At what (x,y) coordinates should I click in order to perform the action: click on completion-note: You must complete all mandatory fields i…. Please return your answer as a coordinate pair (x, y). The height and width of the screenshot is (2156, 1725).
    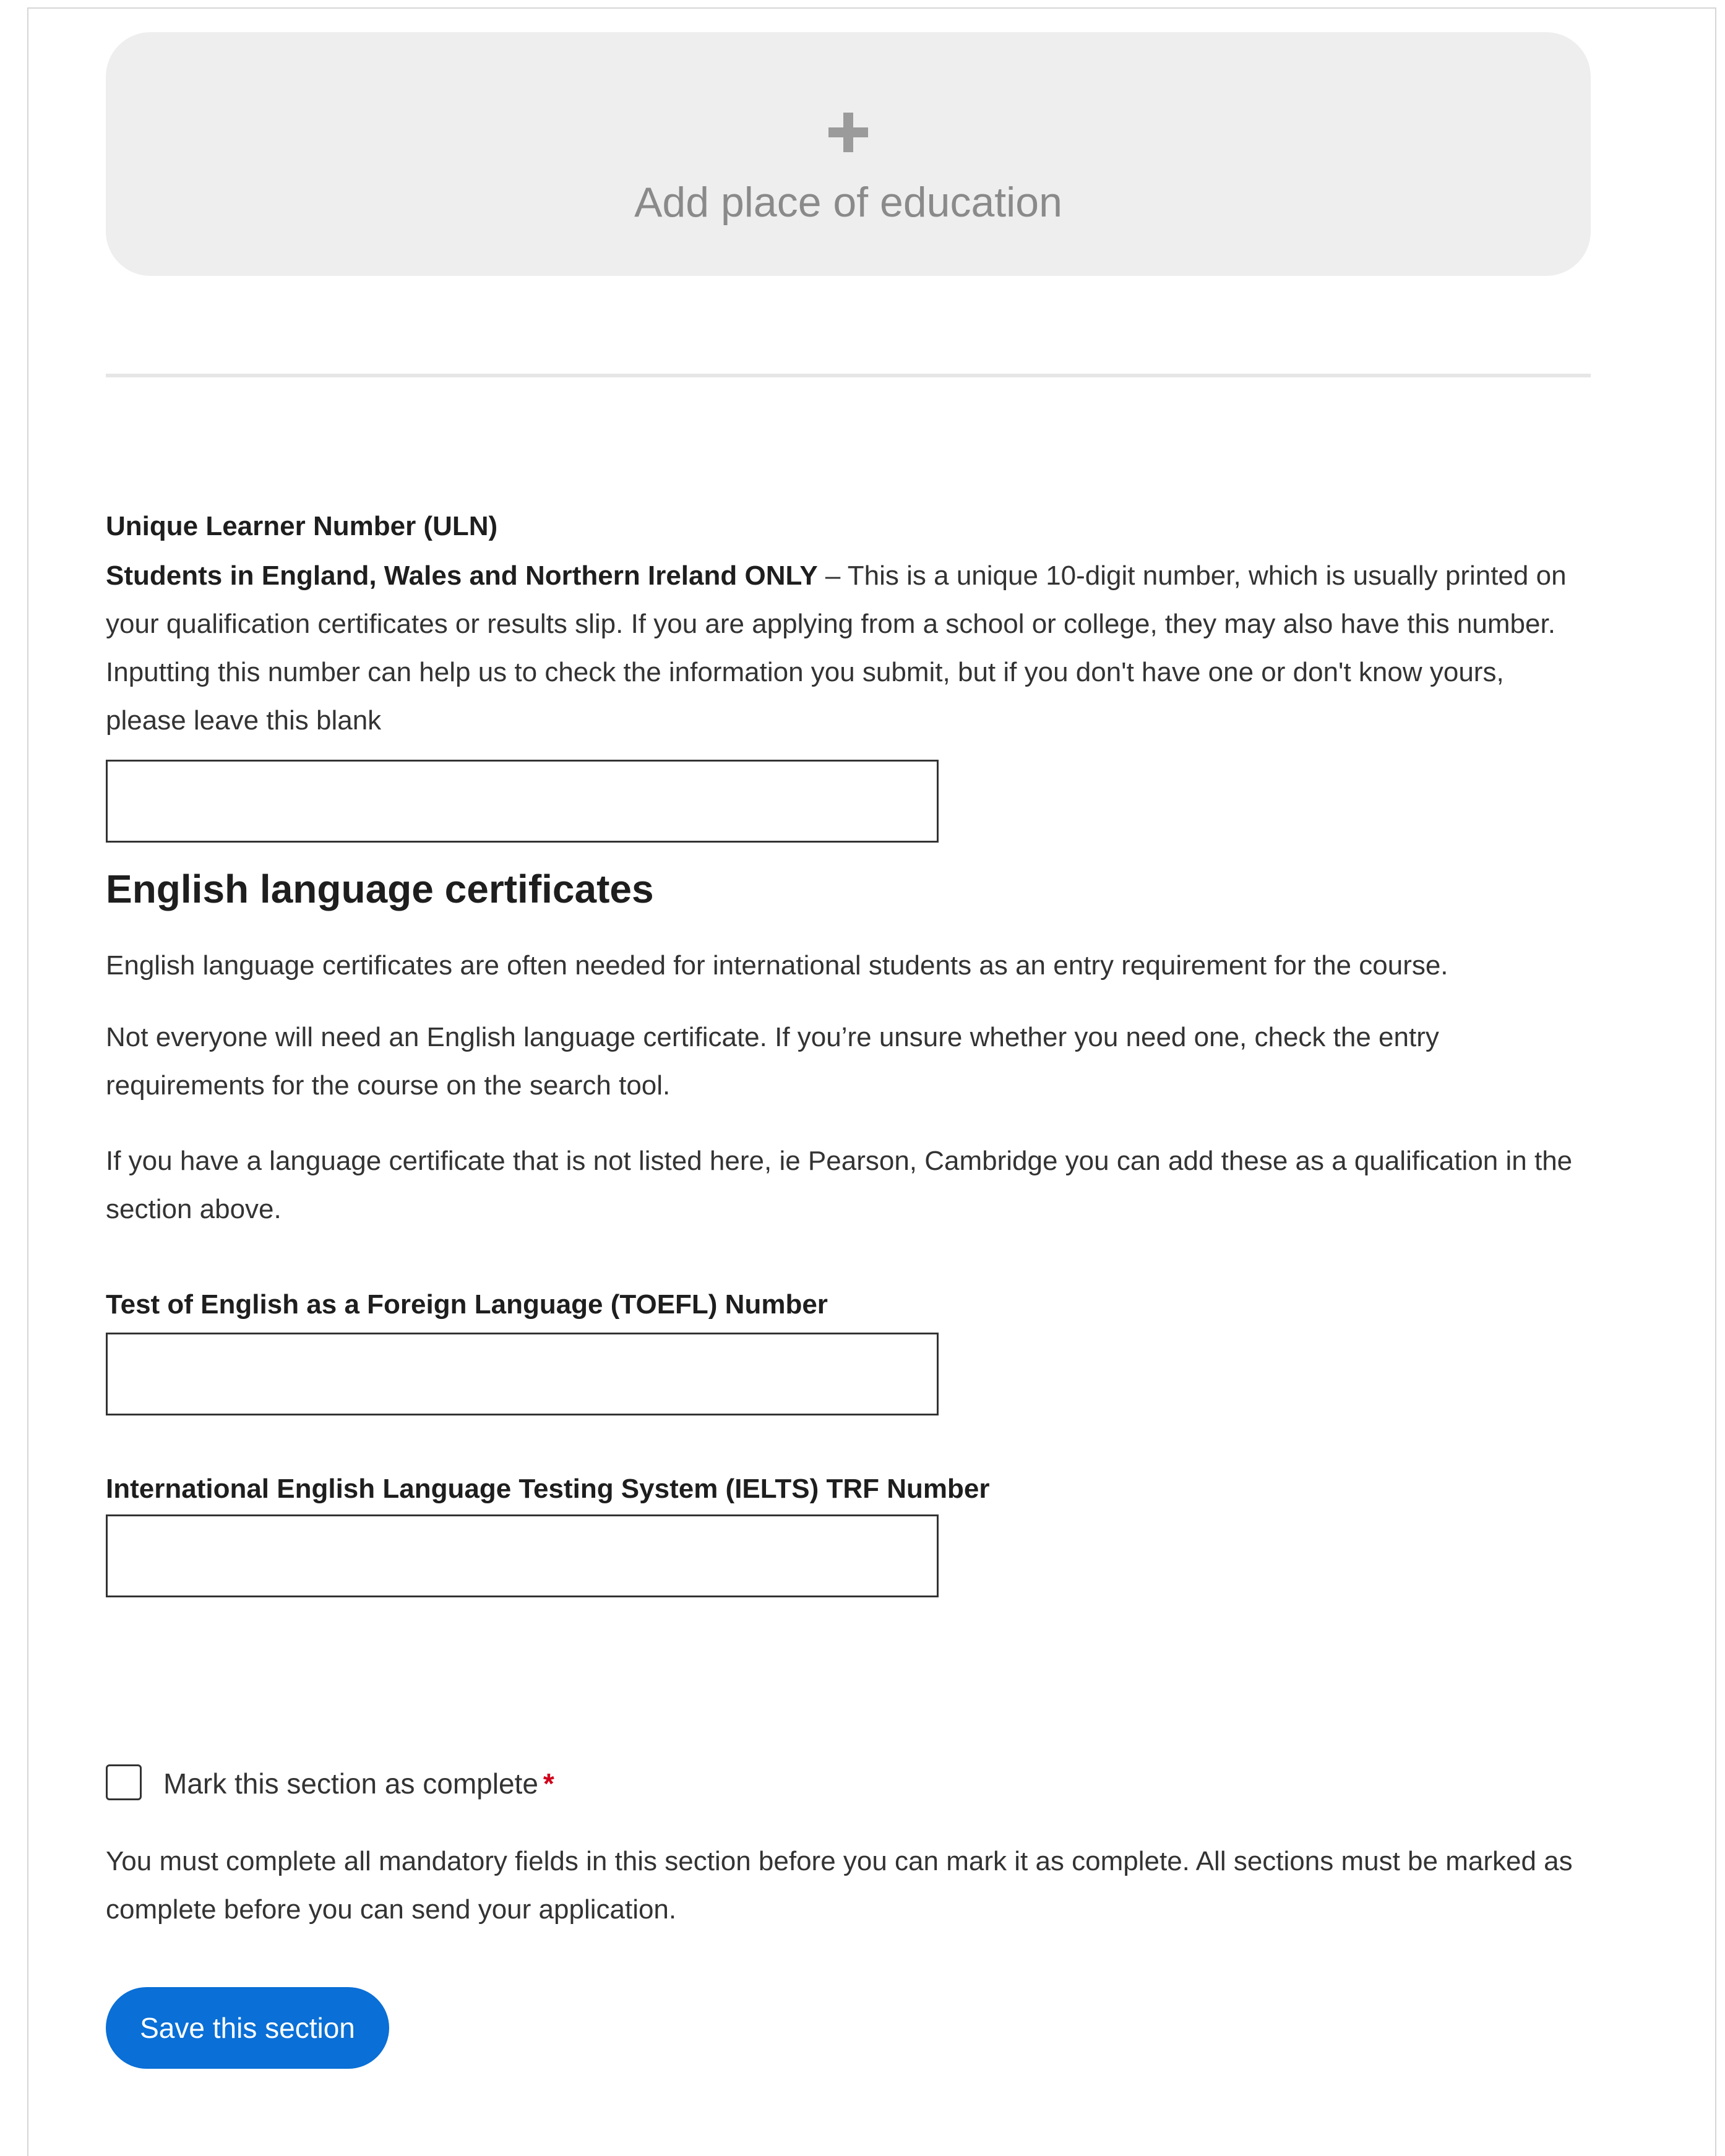
    Looking at the image, I should click on (839, 1885).